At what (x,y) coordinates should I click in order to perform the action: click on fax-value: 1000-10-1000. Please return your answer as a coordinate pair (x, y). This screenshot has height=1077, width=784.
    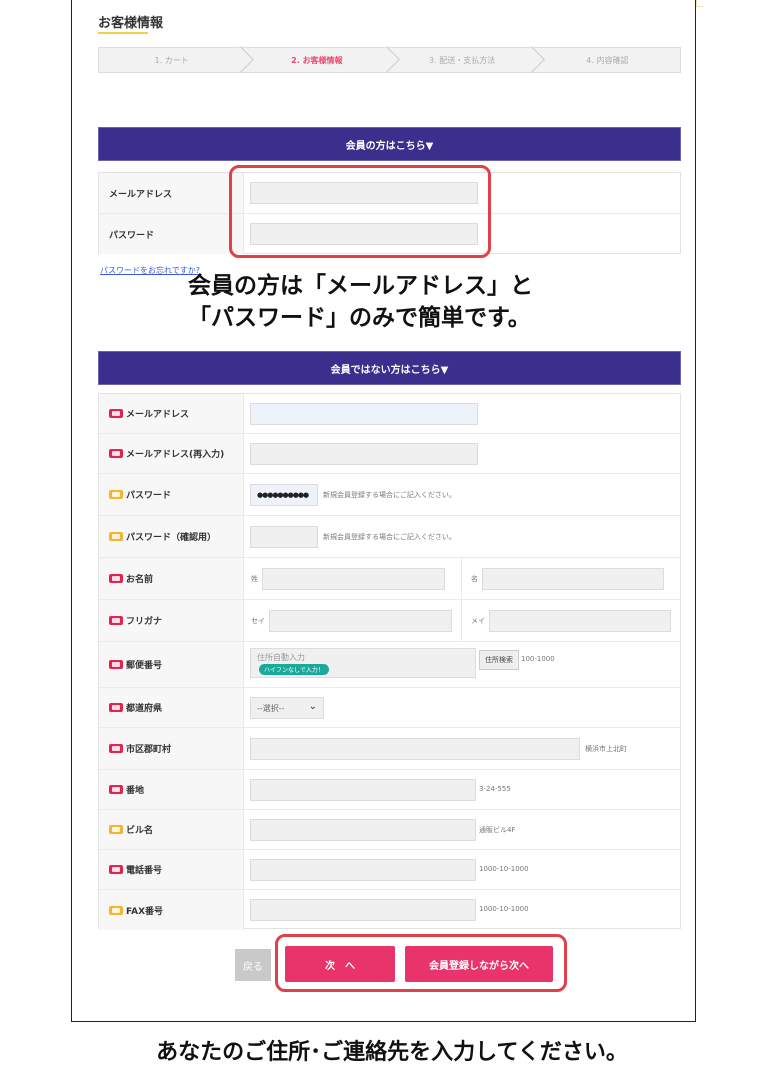
    Looking at the image, I should click on (504, 909).